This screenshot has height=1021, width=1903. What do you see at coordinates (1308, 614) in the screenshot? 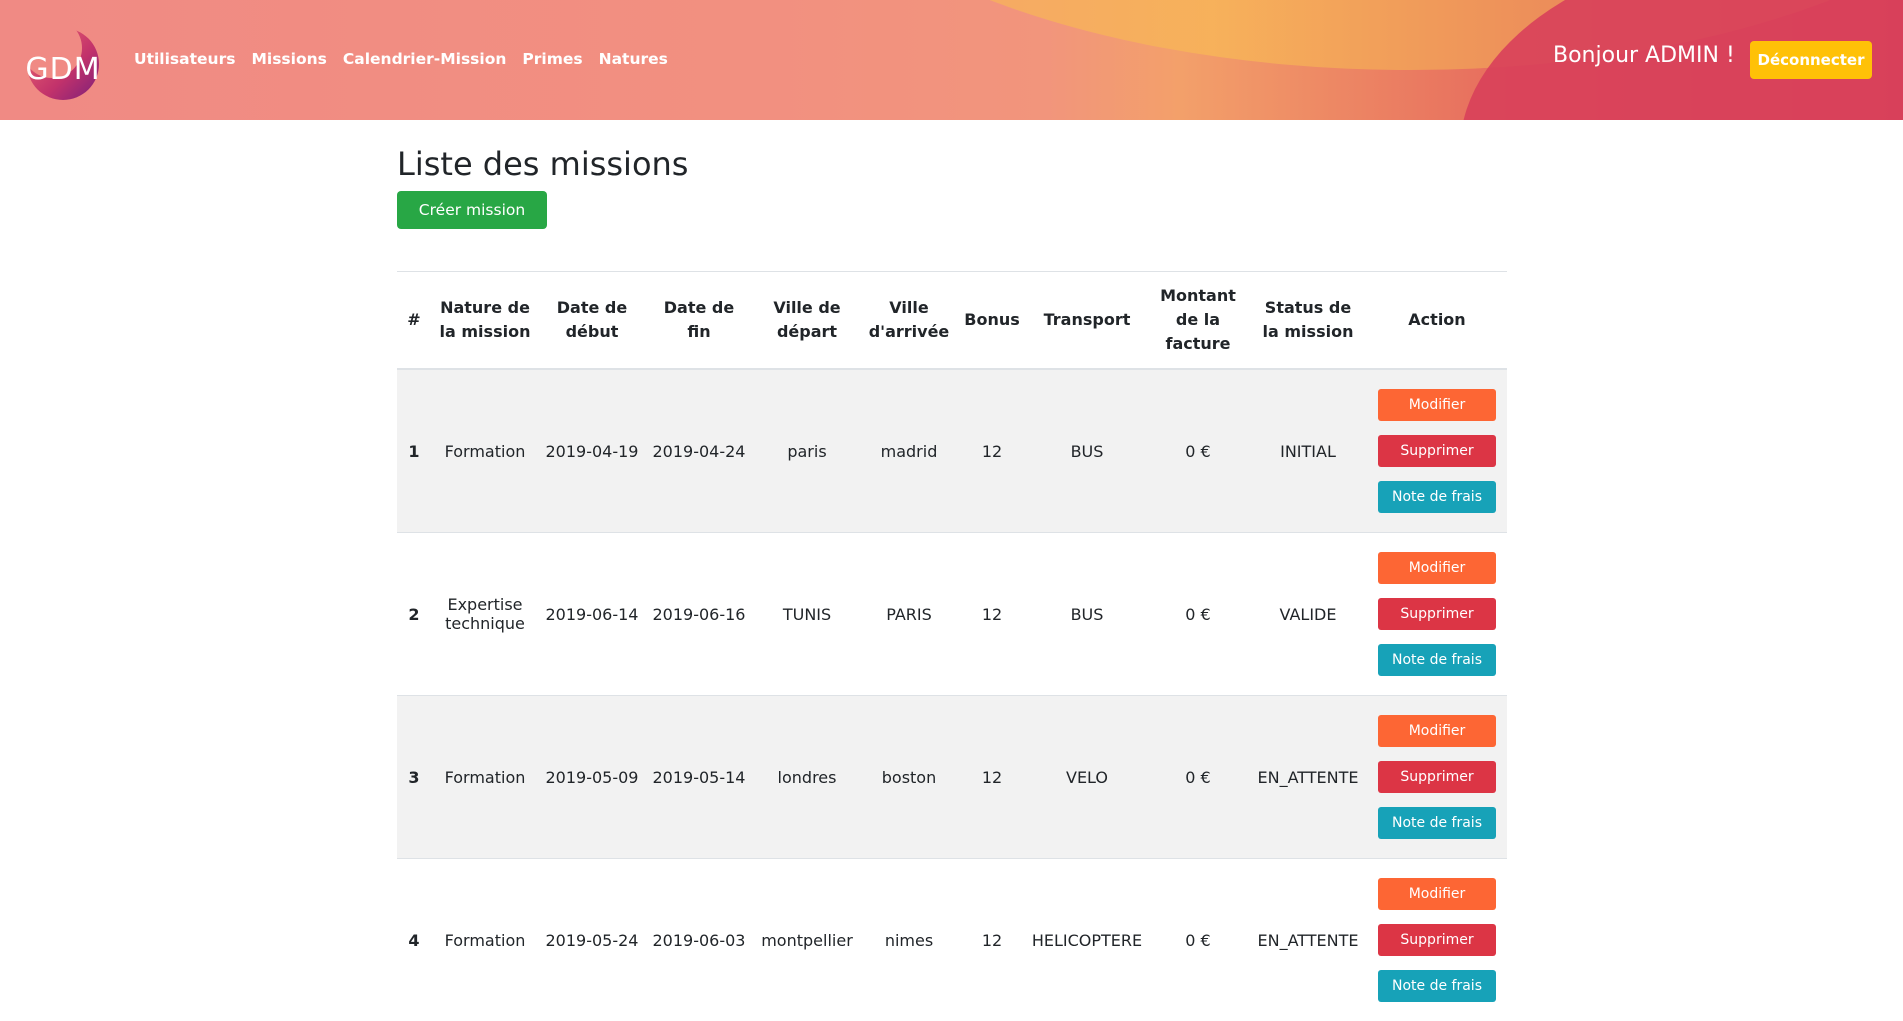
I see `cell-status: VALIDE` at bounding box center [1308, 614].